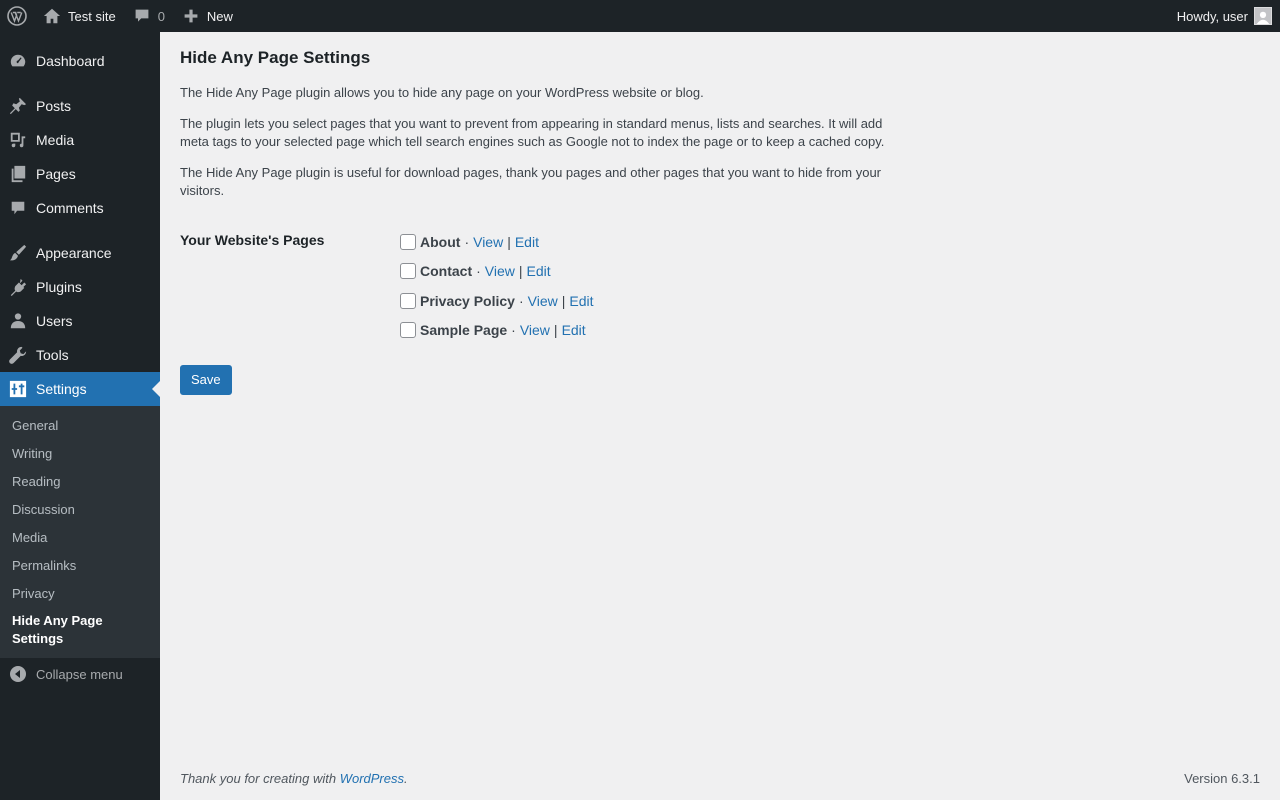  I want to click on site-name: Test site, so click(92, 16).